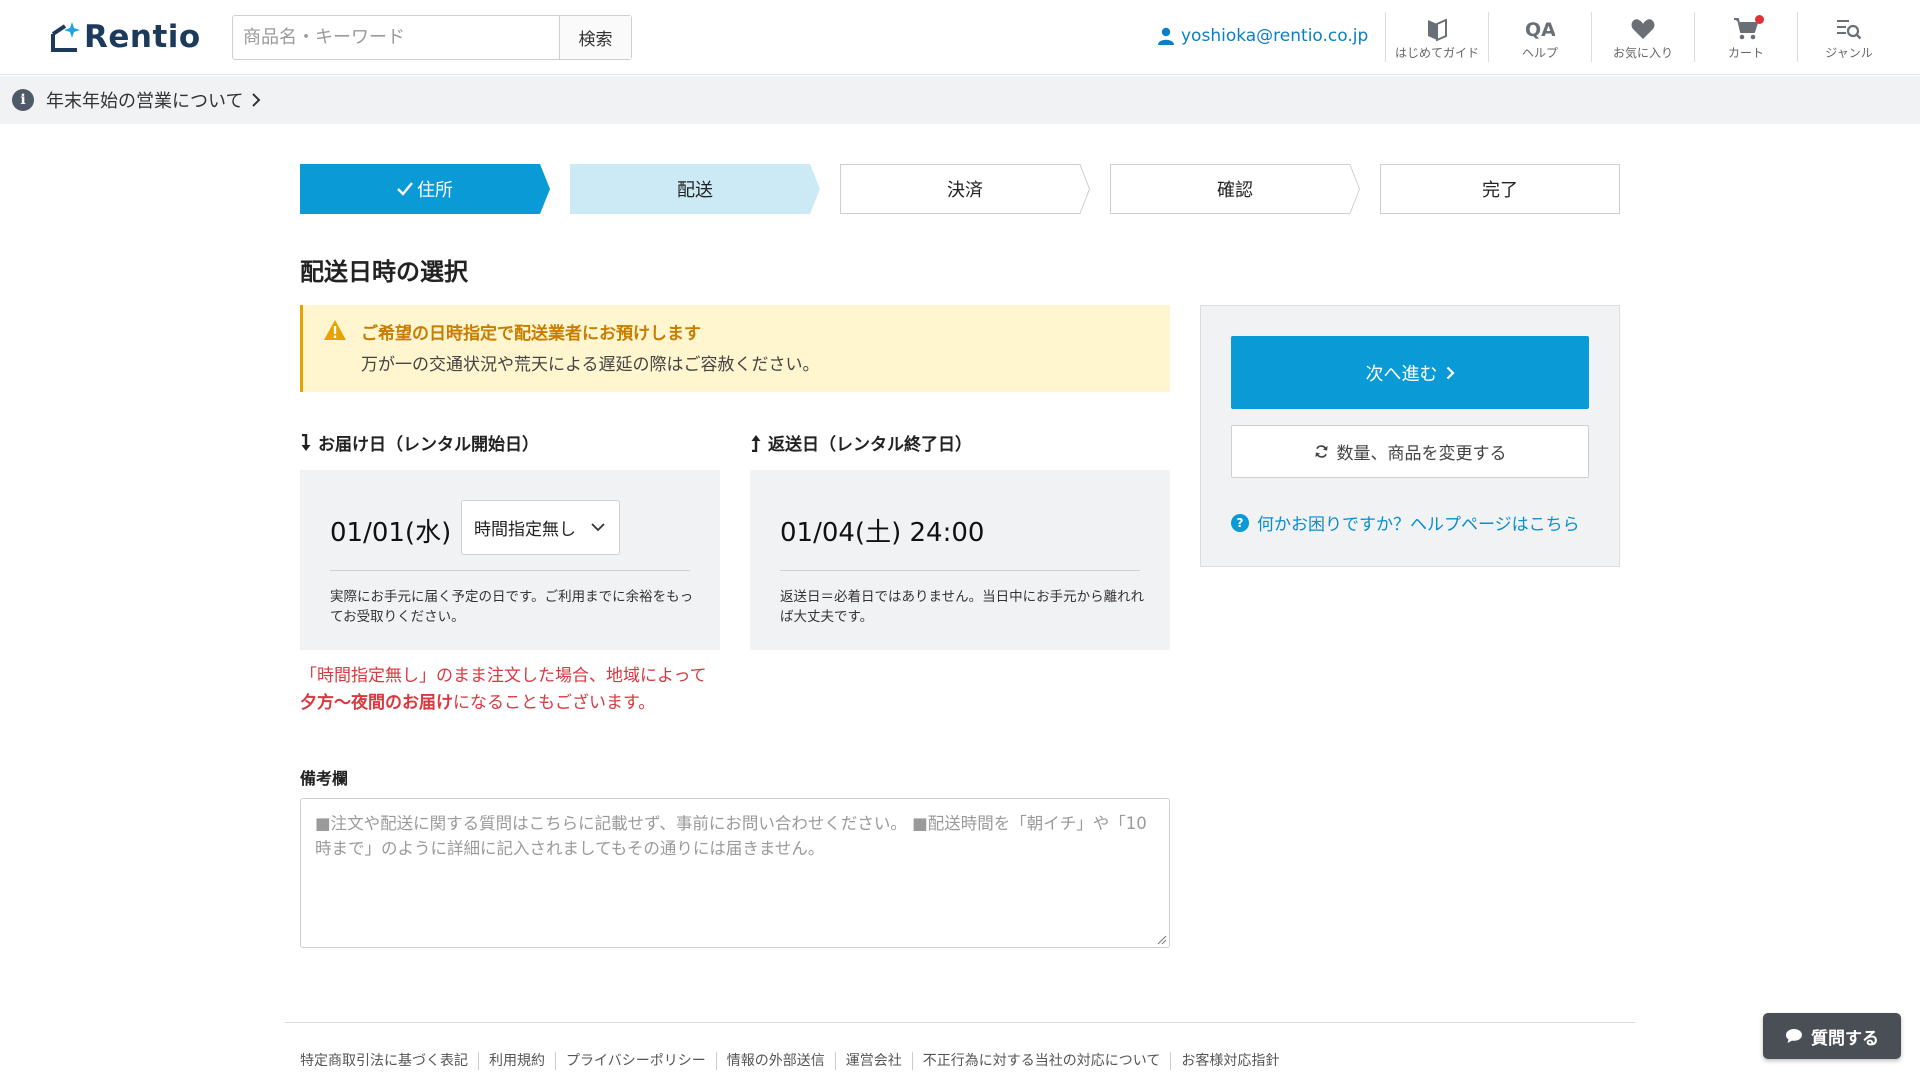  I want to click on page-title: 配送日時の選択, so click(384, 272).